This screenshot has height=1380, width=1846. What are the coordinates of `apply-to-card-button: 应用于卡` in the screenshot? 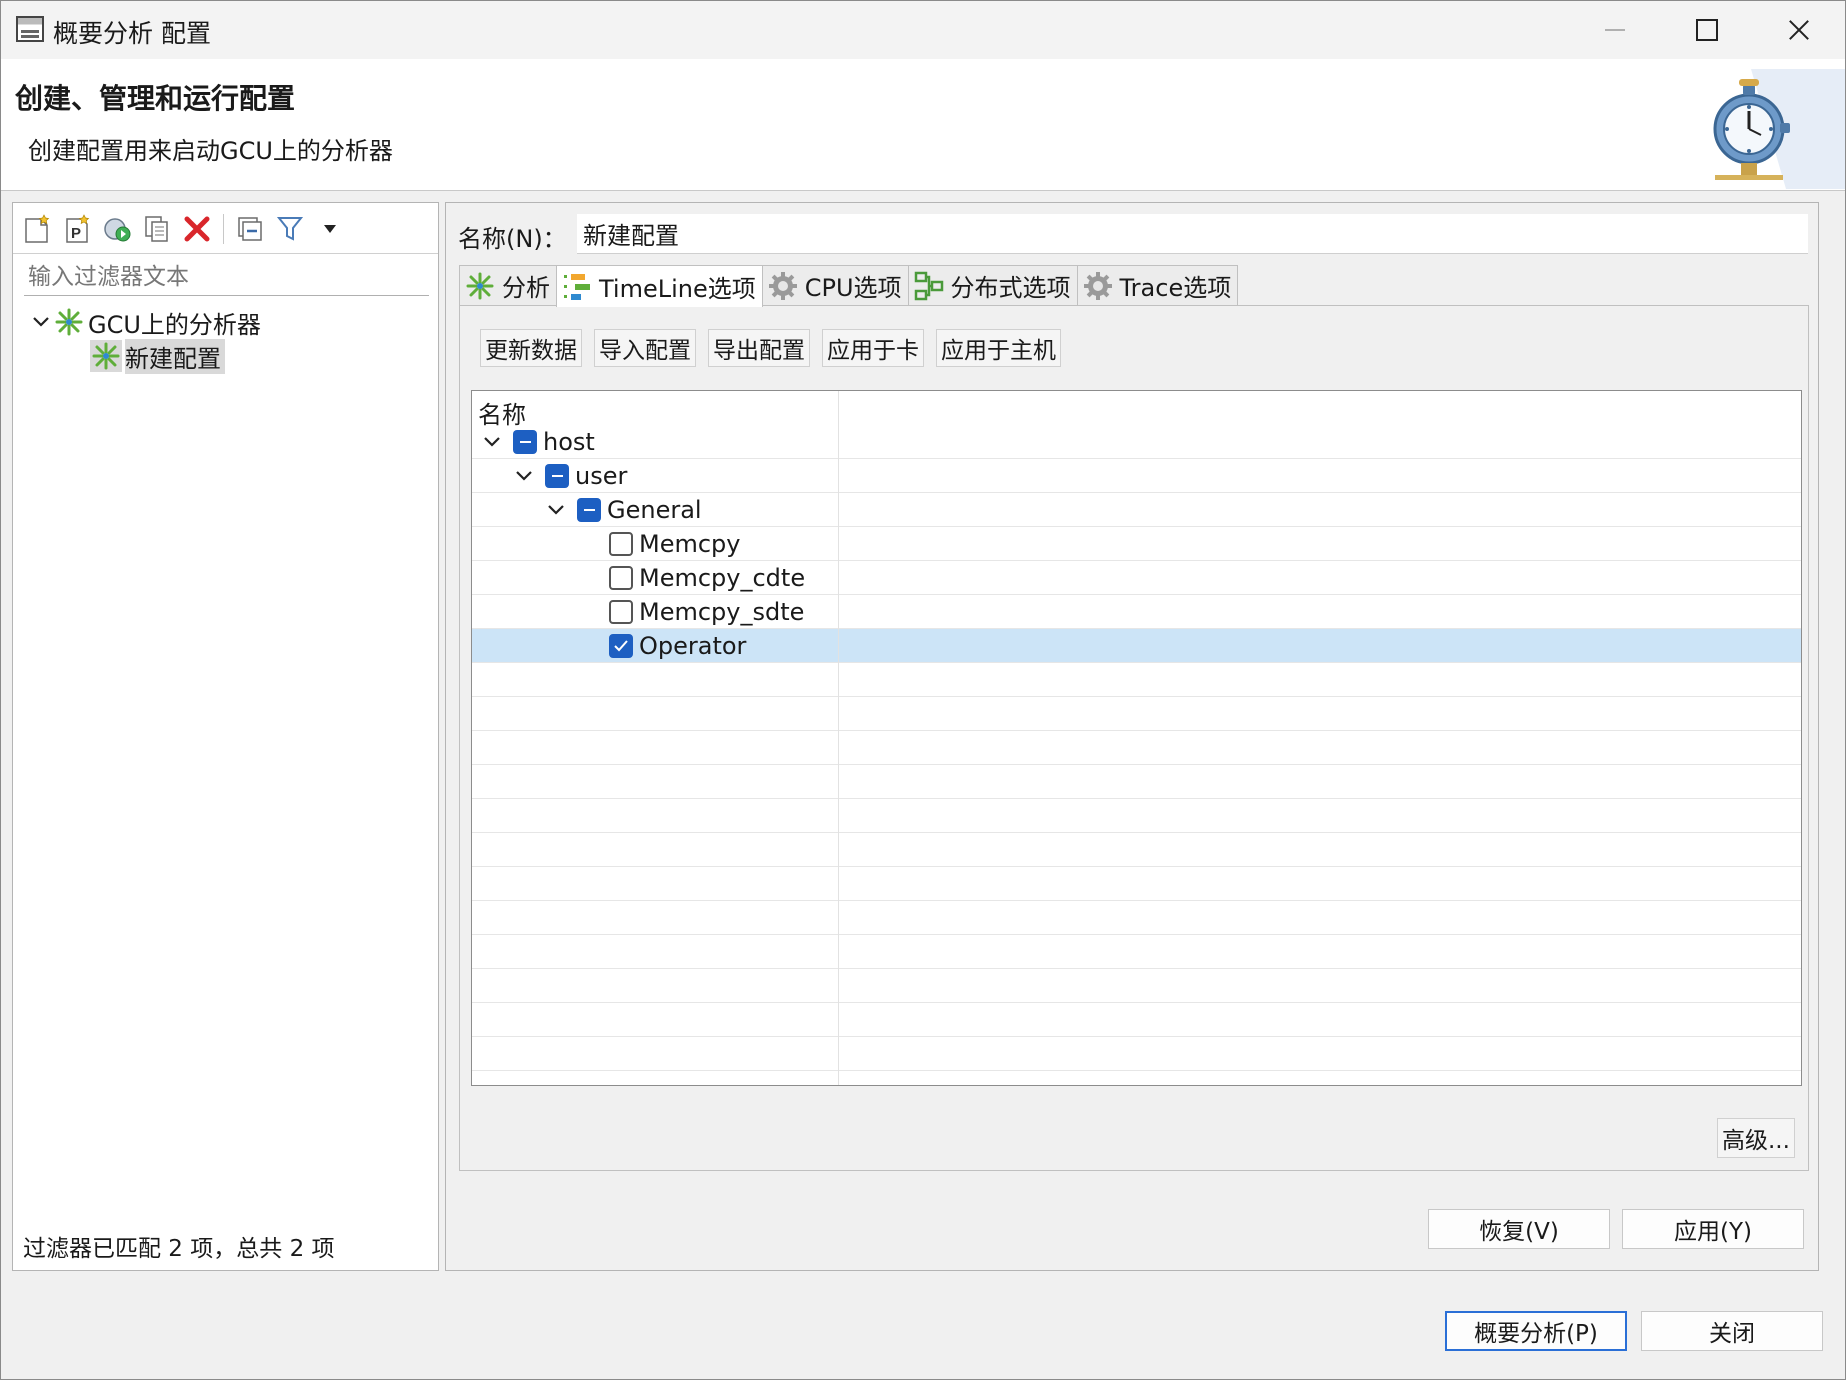 It's located at (873, 348).